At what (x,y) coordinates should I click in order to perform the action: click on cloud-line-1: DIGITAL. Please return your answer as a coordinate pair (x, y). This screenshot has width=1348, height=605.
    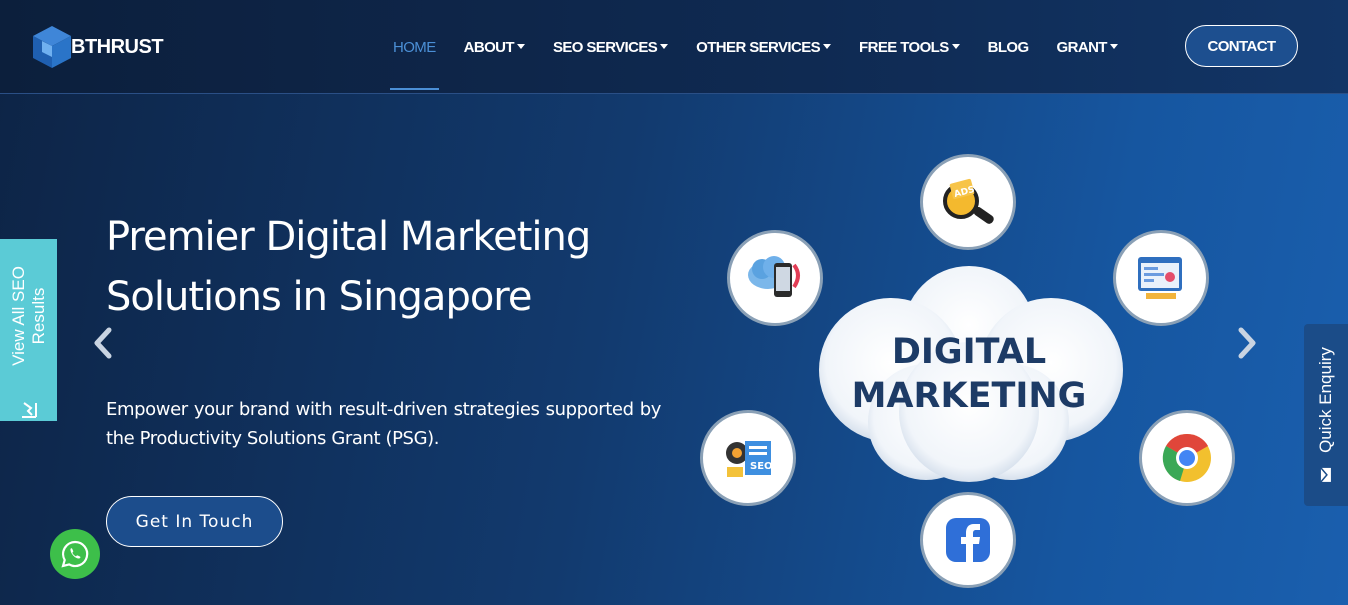
    Looking at the image, I should click on (969, 352).